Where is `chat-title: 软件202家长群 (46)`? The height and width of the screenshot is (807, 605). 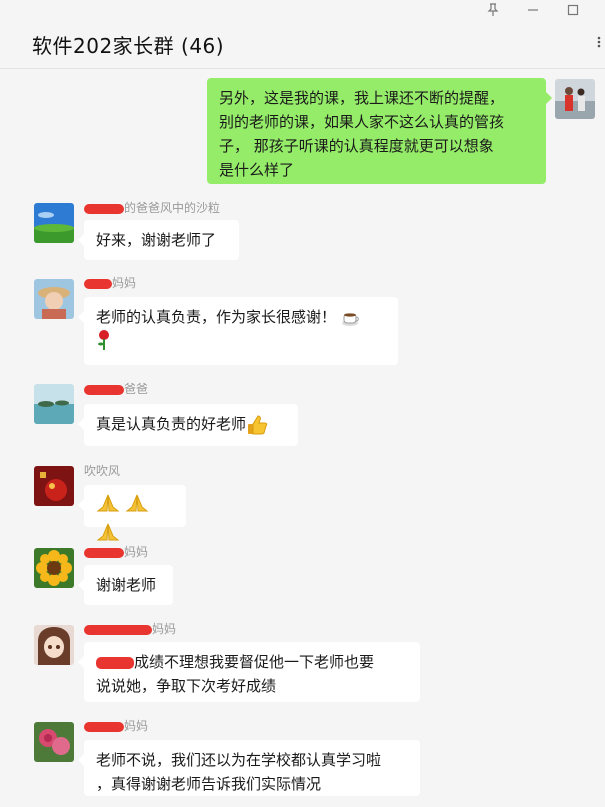 chat-title: 软件202家长群 (46) is located at coordinates (128, 46).